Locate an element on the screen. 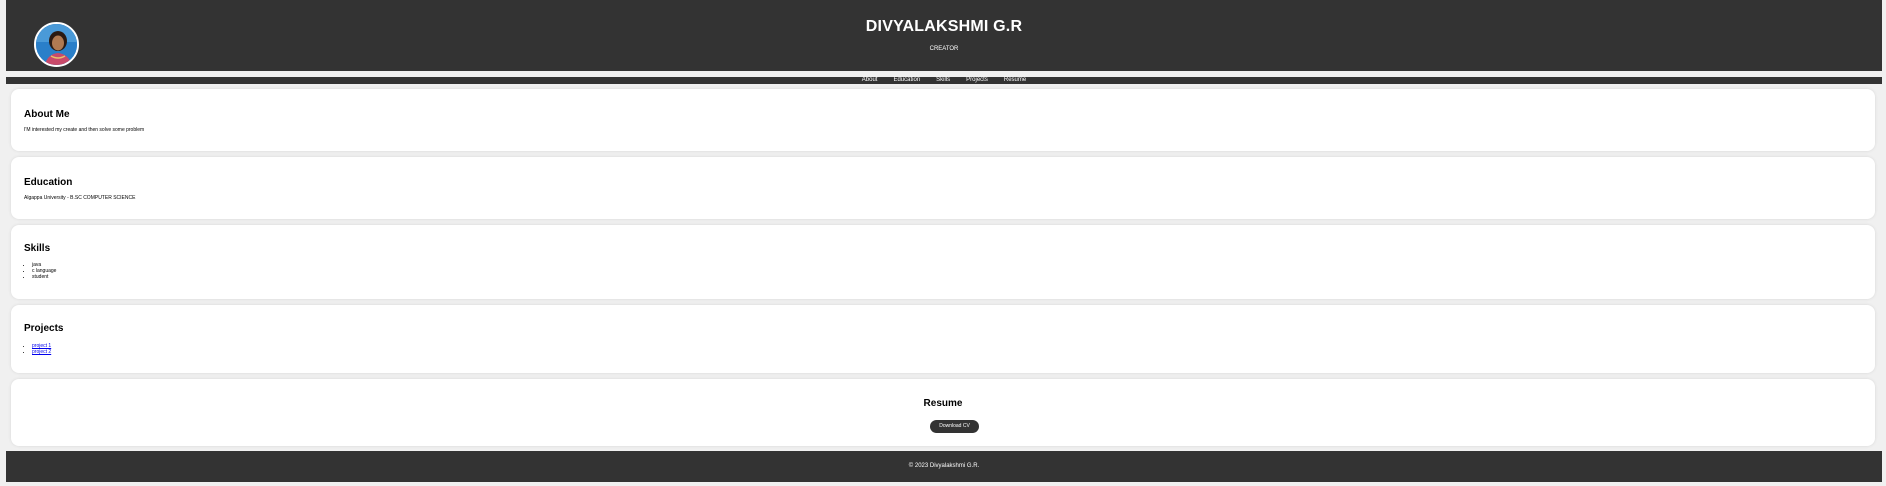 The width and height of the screenshot is (1886, 486). resume-section: Resume Download CV is located at coordinates (943, 412).